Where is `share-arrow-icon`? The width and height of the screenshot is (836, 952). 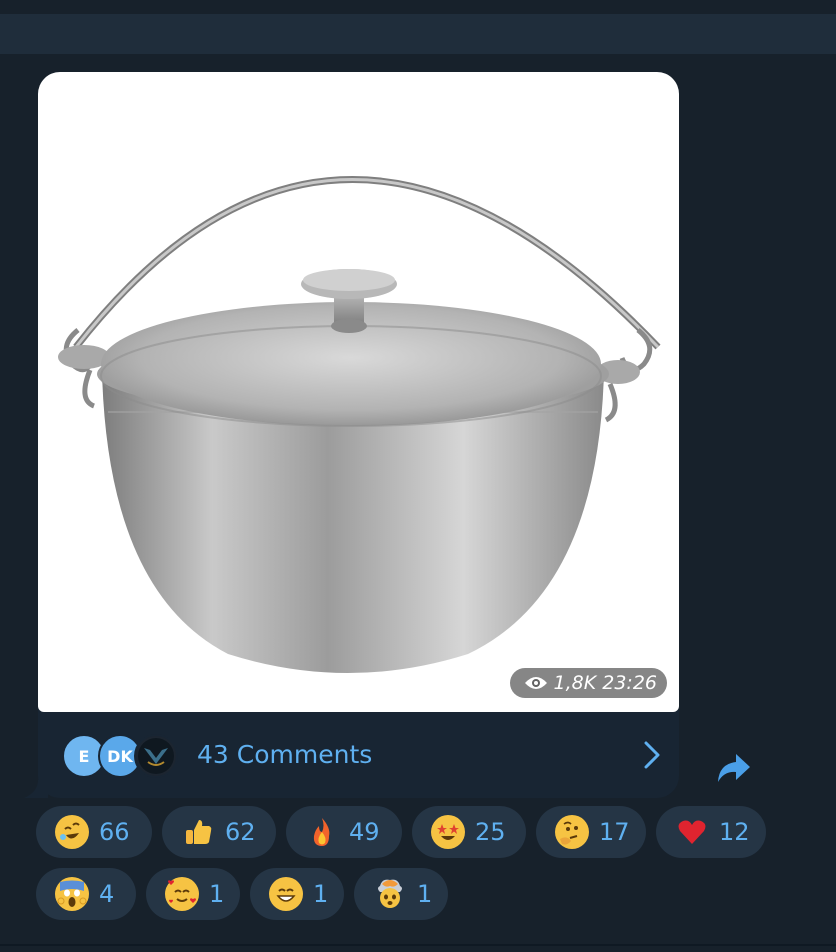
share-arrow-icon is located at coordinates (734, 768).